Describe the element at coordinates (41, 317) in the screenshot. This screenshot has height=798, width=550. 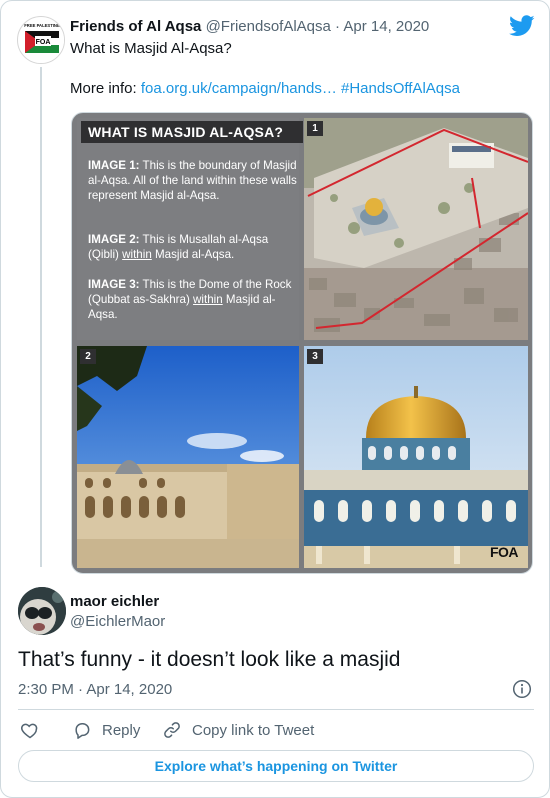
I see `thread-connector` at that location.